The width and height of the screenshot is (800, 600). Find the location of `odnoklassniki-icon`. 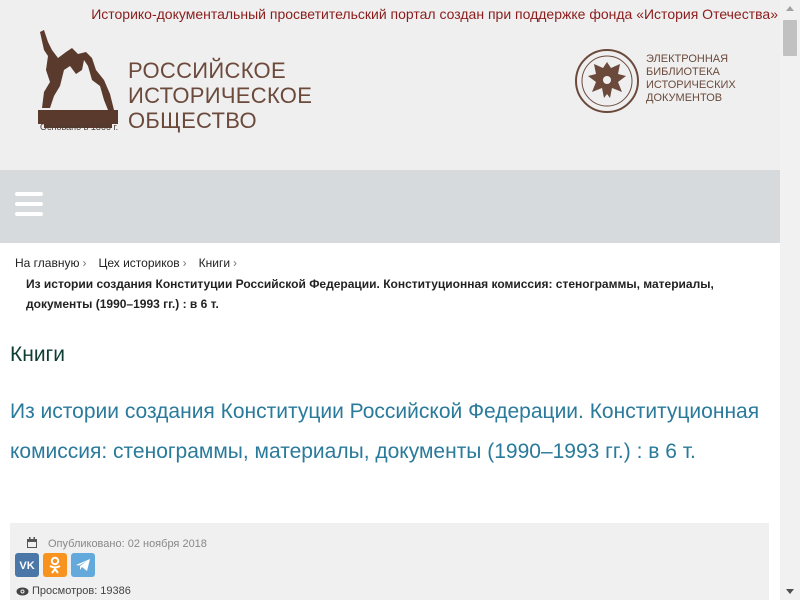

odnoklassniki-icon is located at coordinates (55, 565).